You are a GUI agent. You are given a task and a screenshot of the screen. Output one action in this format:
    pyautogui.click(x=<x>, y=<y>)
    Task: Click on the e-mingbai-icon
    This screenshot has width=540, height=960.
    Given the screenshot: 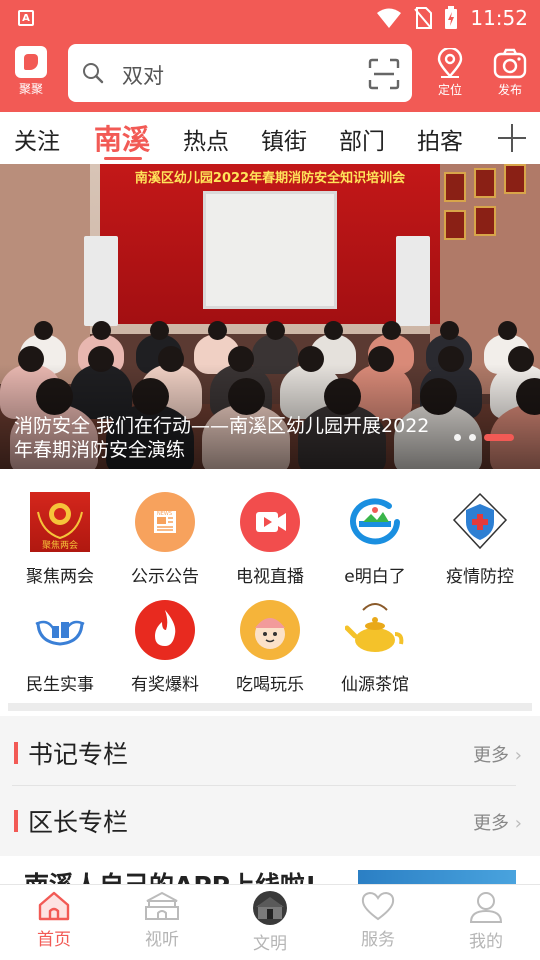 What is the action you would take?
    pyautogui.click(x=375, y=522)
    